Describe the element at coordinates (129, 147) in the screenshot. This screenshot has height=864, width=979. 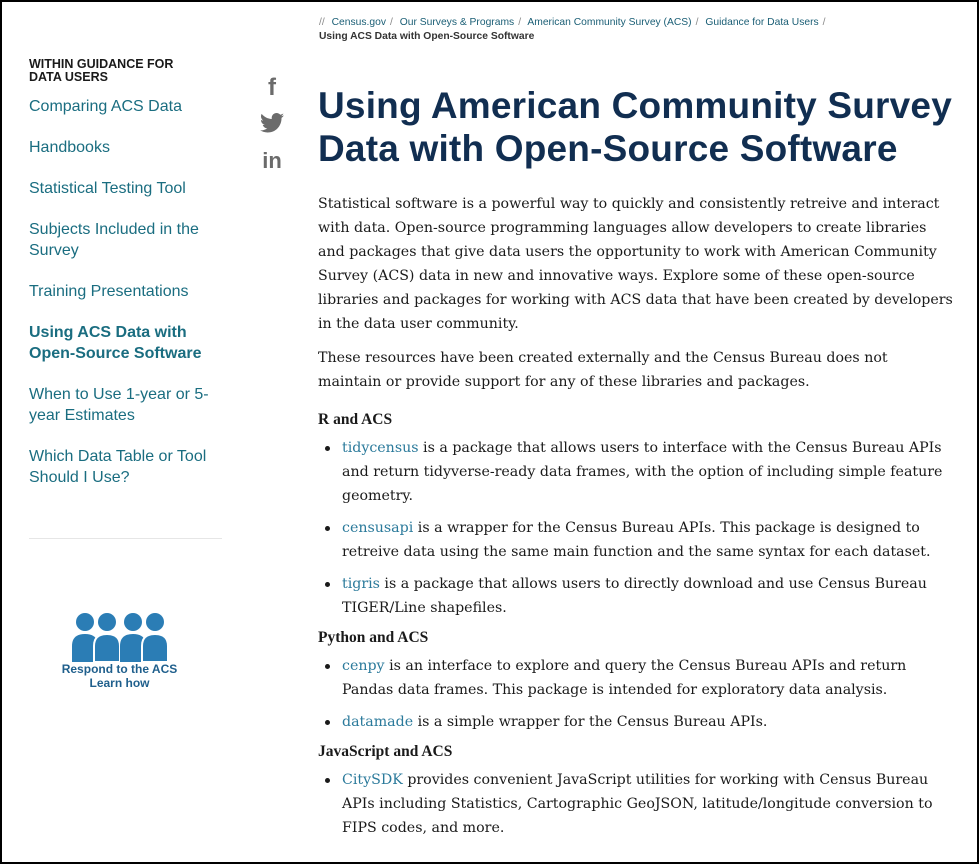
I see `sidebar-item-handbooks: Handbooks` at that location.